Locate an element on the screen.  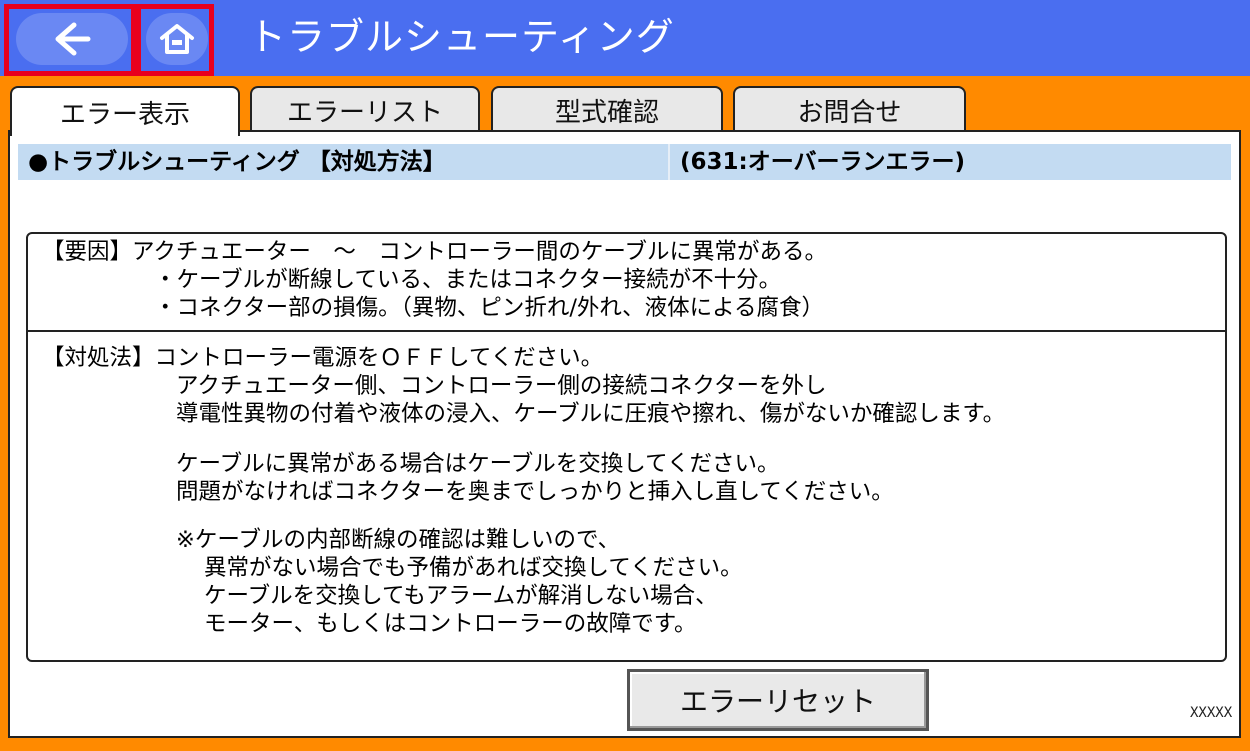
remedy-line: 導電性異物の付着や液体の浸入、ケーブルに圧痕や擦れ、傷がないか確認します。 is located at coordinates (591, 414).